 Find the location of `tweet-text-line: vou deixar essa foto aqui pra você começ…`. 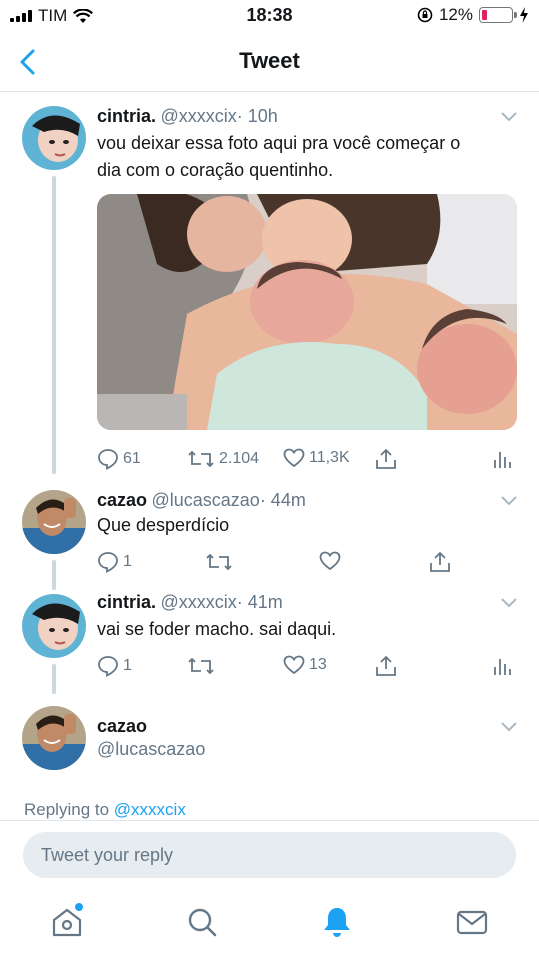

tweet-text-line: vou deixar essa foto aqui pra você começ… is located at coordinates (279, 143).